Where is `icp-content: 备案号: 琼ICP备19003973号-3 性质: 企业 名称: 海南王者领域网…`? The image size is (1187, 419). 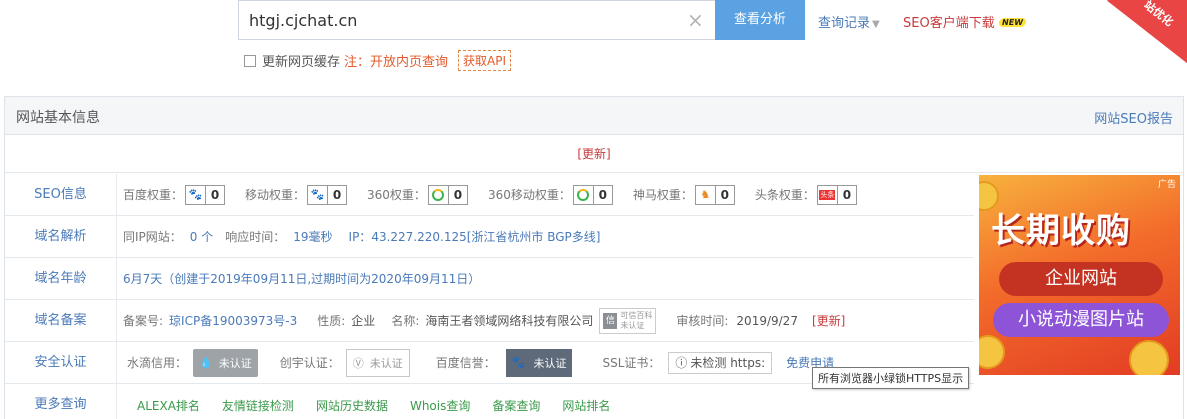 icp-content: 备案号: 琼ICP备19003973号-3 性质: 企业 名称: 海南王者领域网… is located at coordinates (481, 320).